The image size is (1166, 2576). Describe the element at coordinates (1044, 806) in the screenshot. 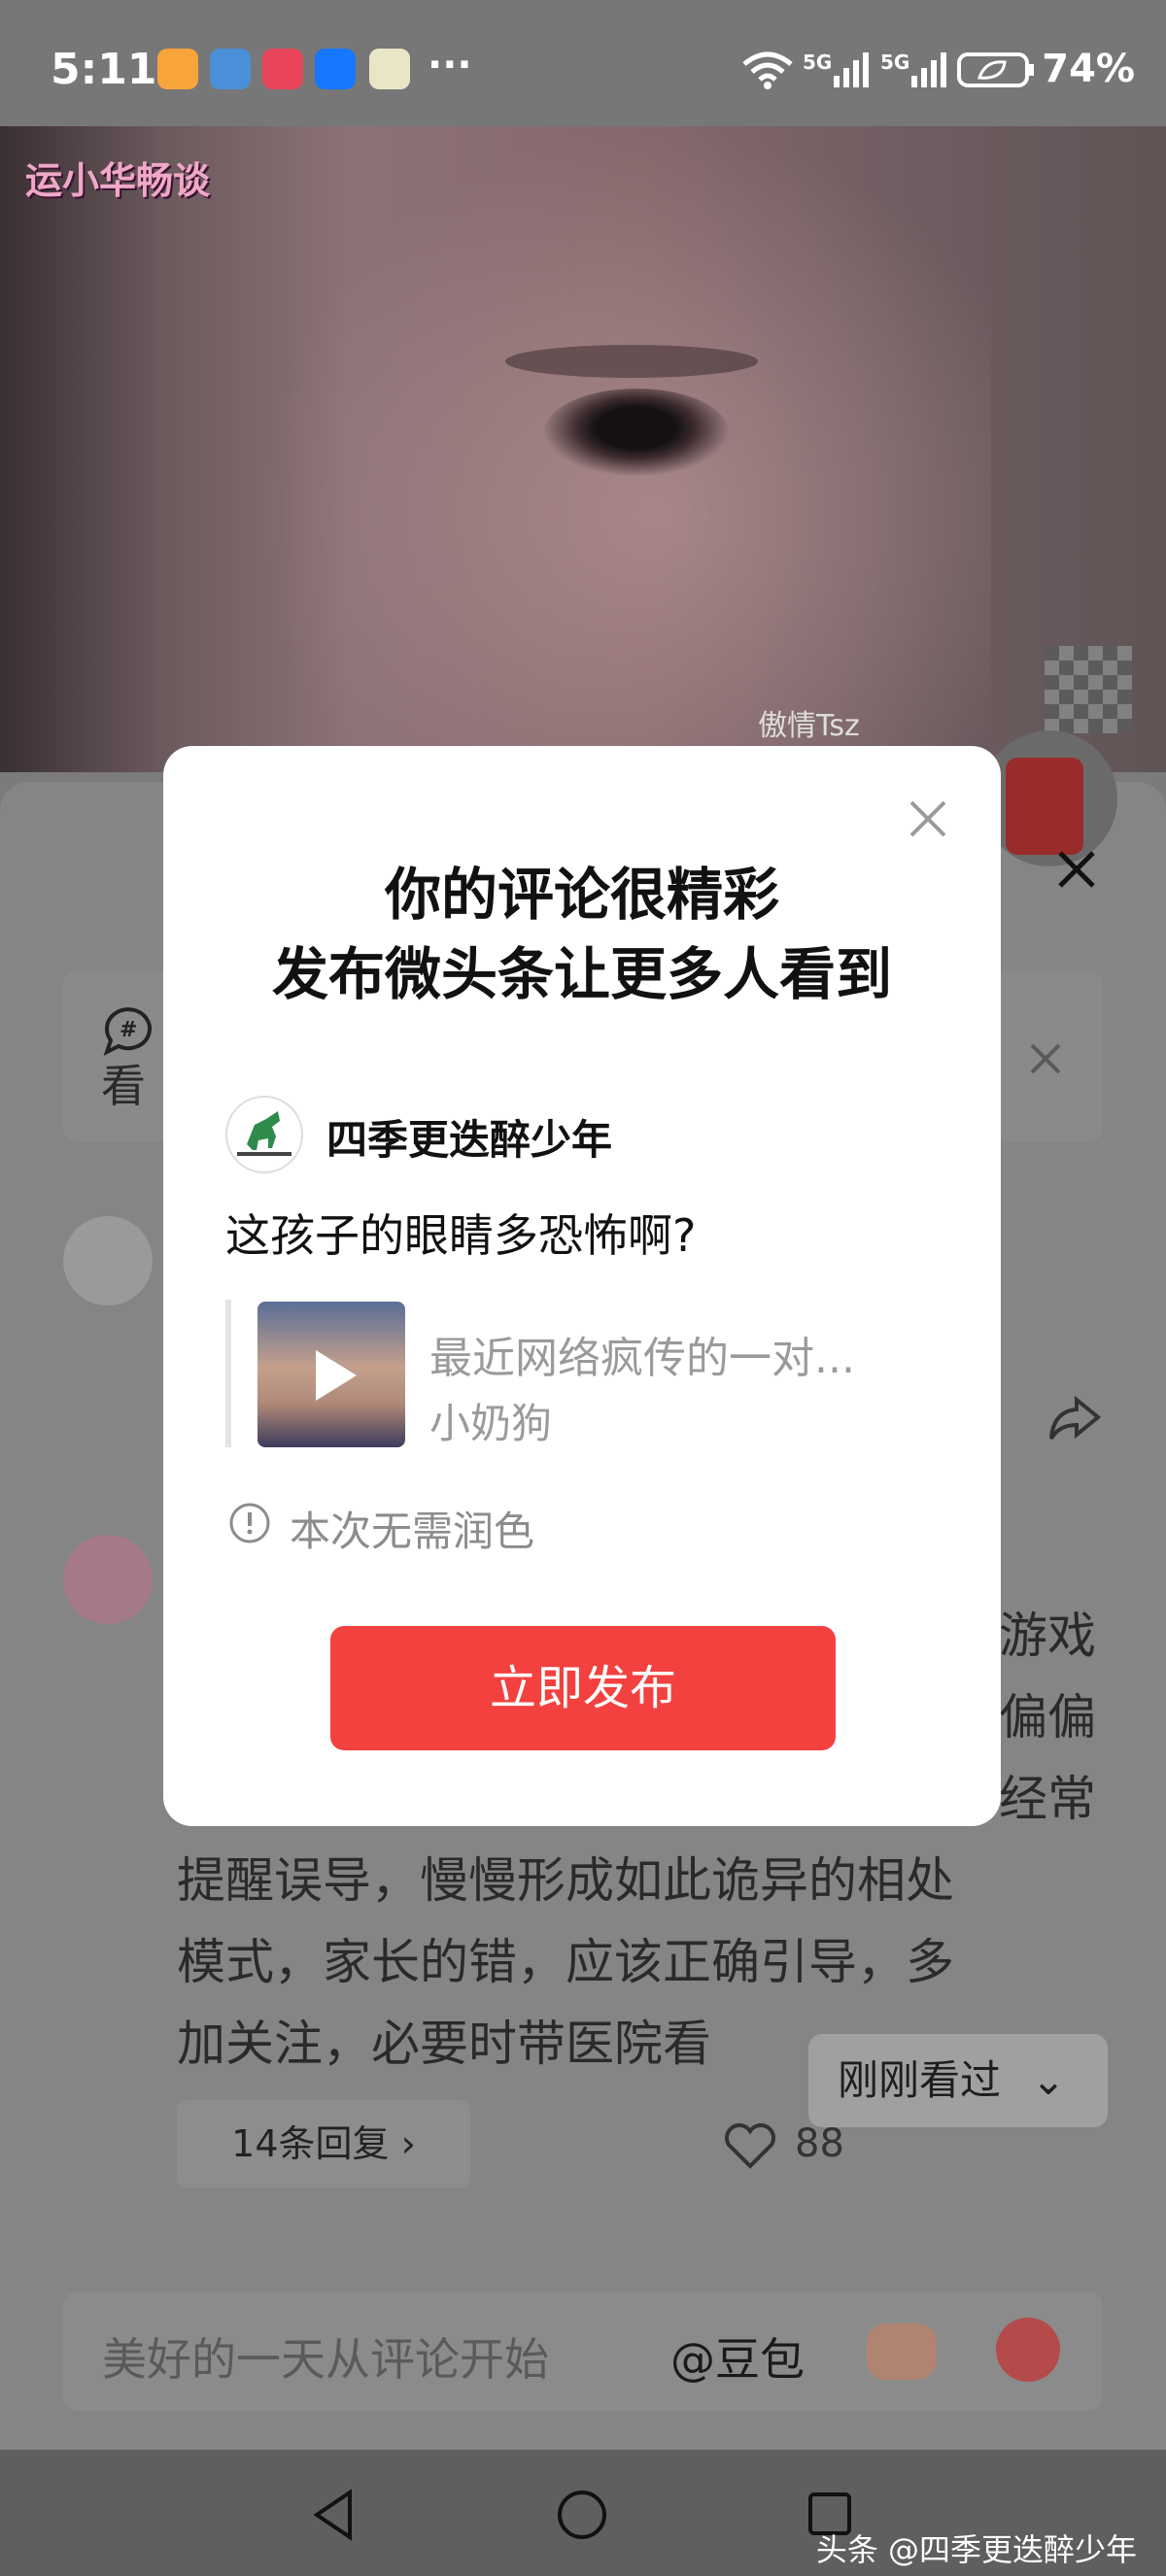

I see `red-packet-icon` at that location.